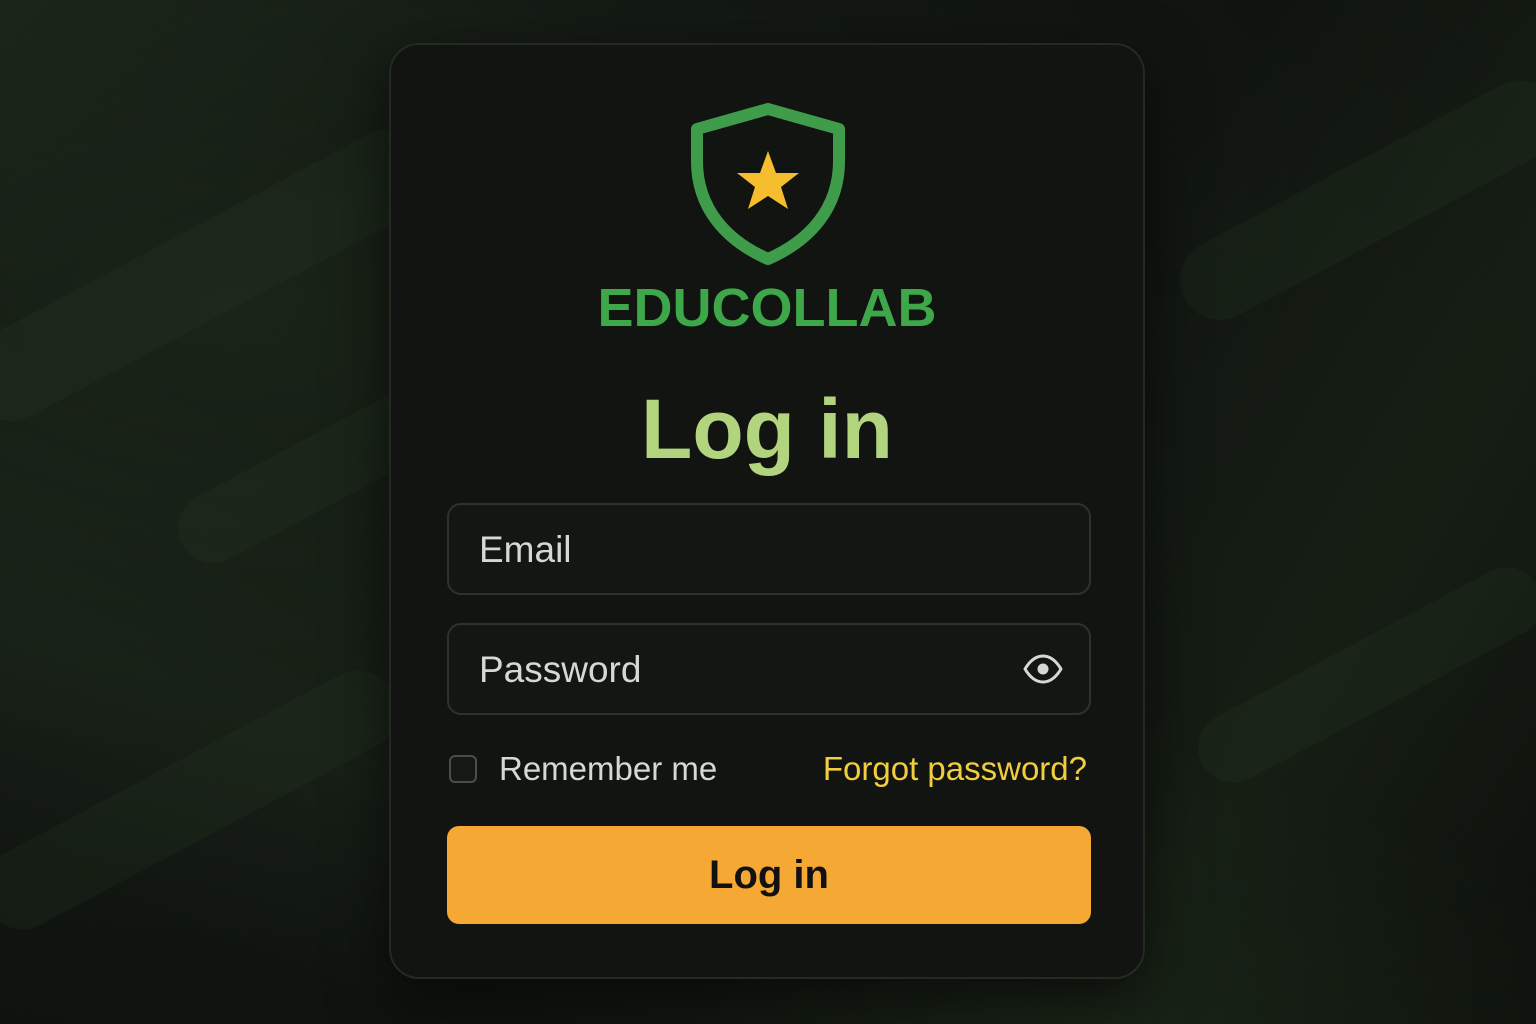 The image size is (1536, 1024). I want to click on brand-name: EDUCOLLAB, so click(767, 308).